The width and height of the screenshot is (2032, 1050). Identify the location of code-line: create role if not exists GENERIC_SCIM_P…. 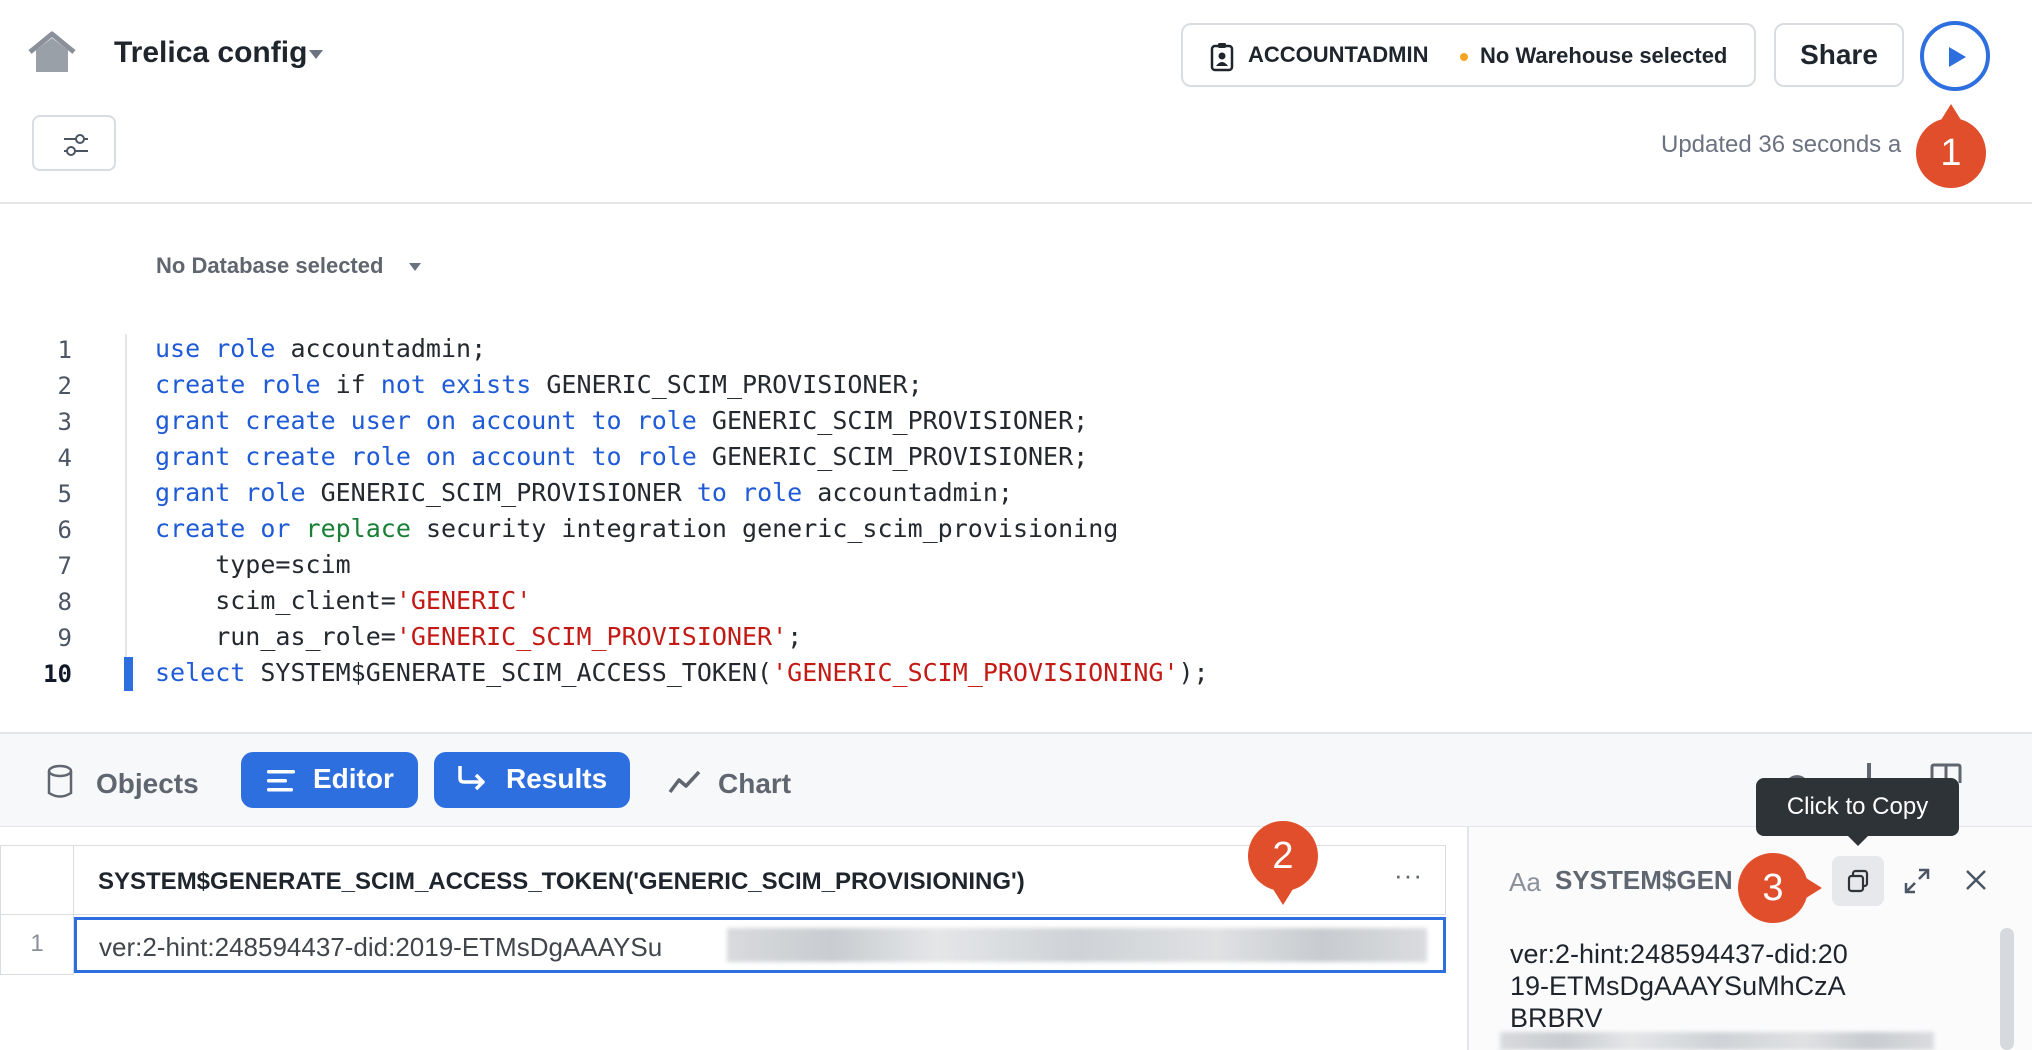
(539, 384).